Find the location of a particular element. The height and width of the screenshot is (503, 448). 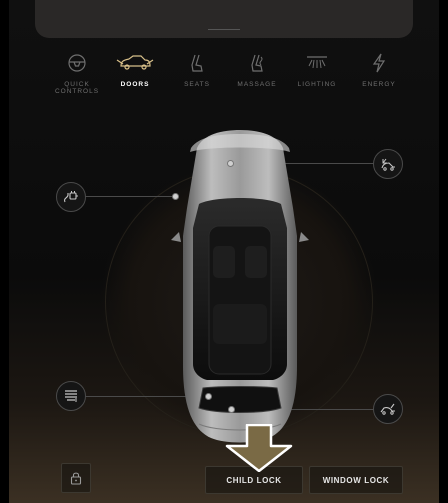

pointer-arrow-icon is located at coordinates (259, 448).